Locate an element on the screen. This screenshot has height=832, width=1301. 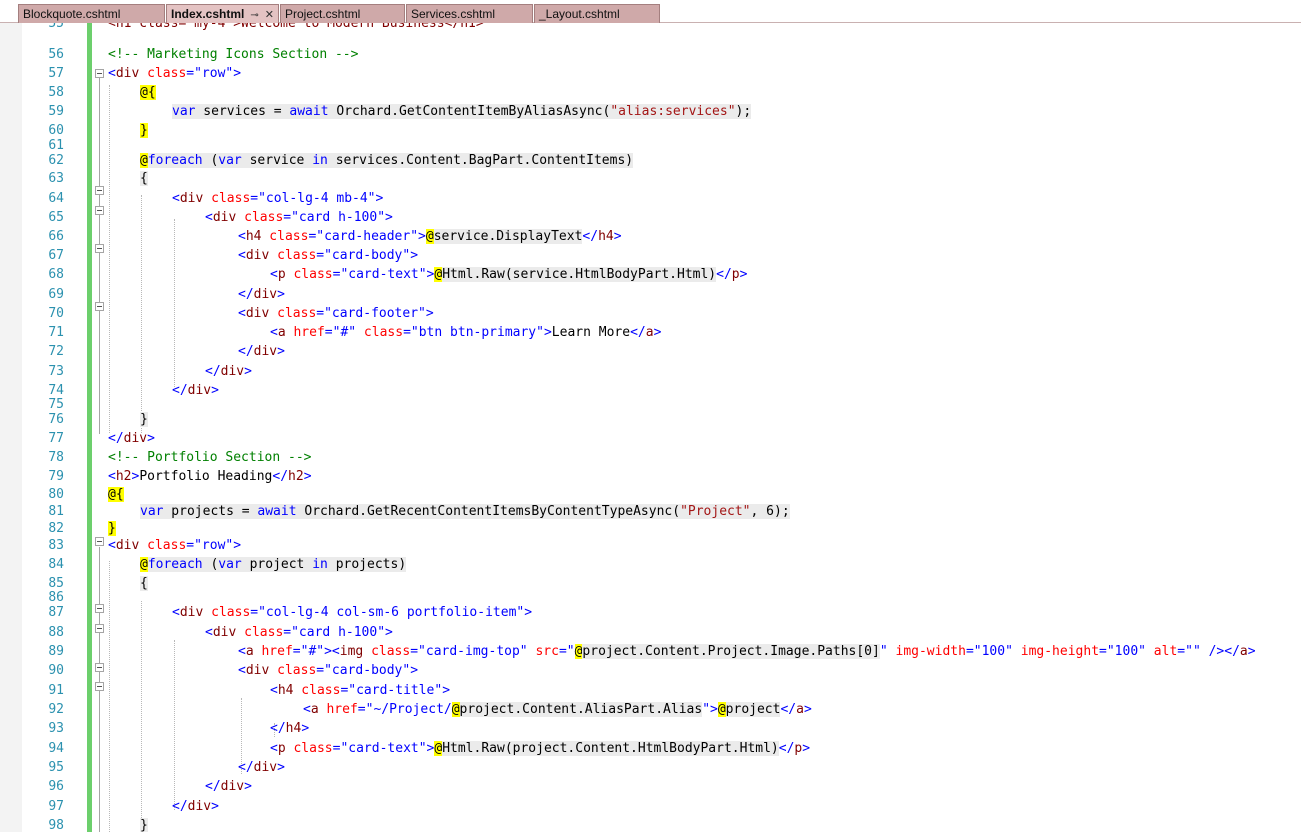
line-number: 71 is located at coordinates (56, 332).